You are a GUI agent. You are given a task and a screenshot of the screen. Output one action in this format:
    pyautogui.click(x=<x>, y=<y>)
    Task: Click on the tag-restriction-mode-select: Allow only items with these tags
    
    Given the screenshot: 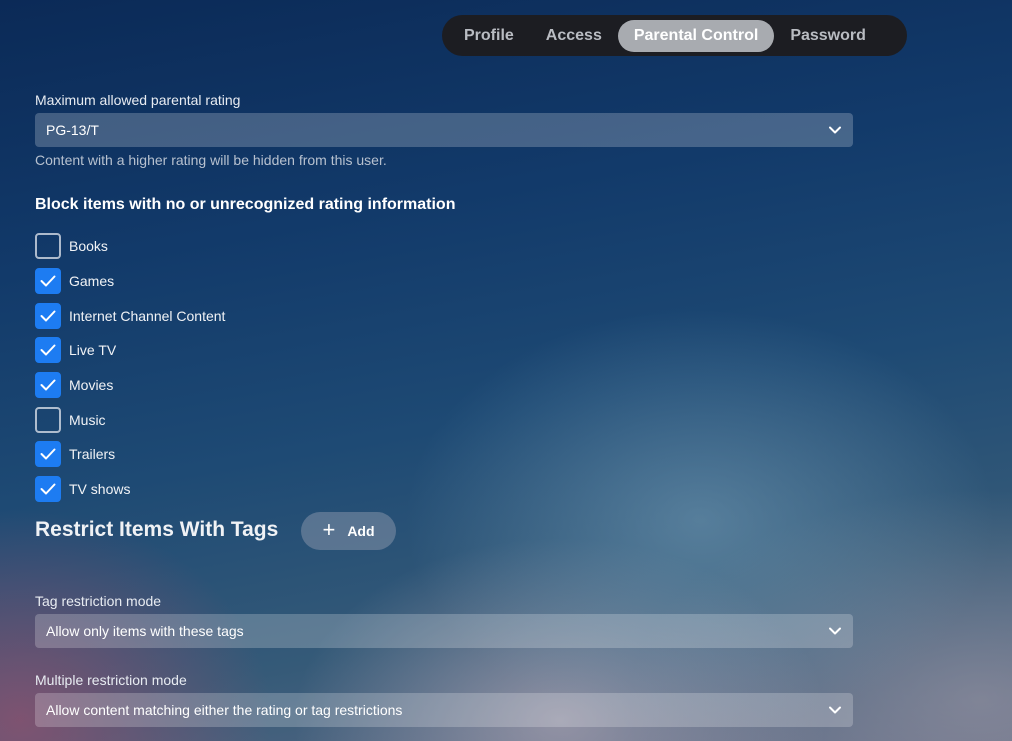 What is the action you would take?
    pyautogui.click(x=444, y=631)
    